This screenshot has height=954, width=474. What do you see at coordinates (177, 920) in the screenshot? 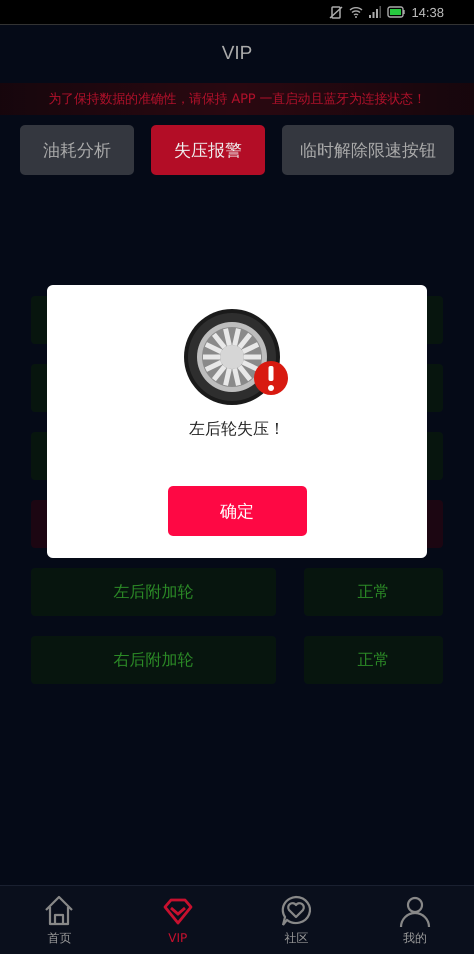
I see `nav-item: VIP` at bounding box center [177, 920].